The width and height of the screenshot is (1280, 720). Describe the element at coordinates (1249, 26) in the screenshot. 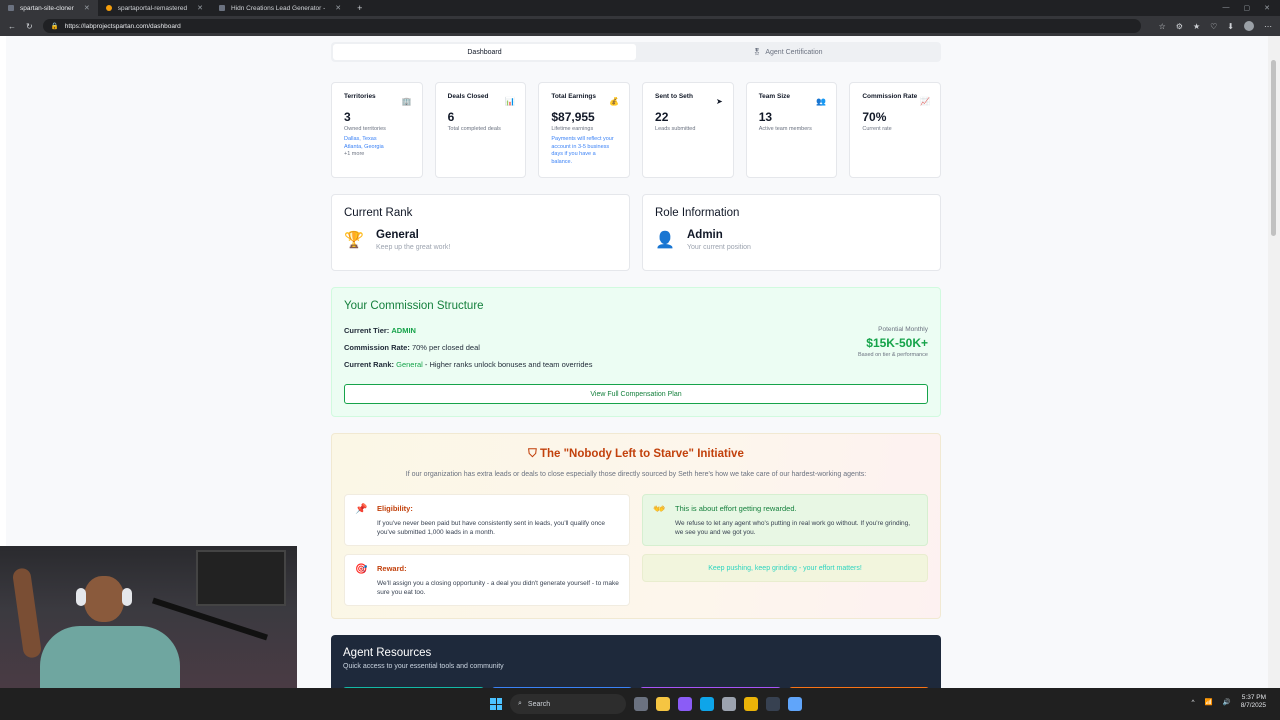

I see `profile-avatar` at that location.